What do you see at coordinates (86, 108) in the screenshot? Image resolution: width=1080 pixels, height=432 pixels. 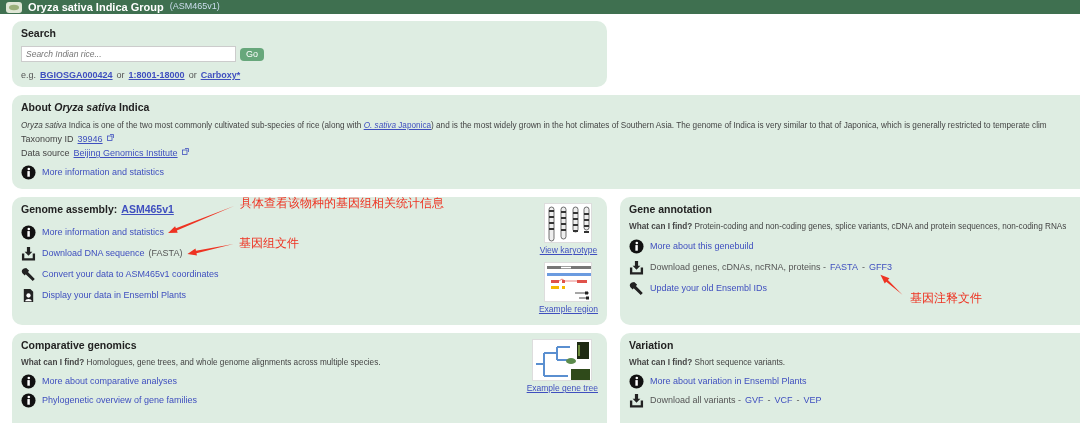 I see `panel-title: About Oryza sativa Indica` at bounding box center [86, 108].